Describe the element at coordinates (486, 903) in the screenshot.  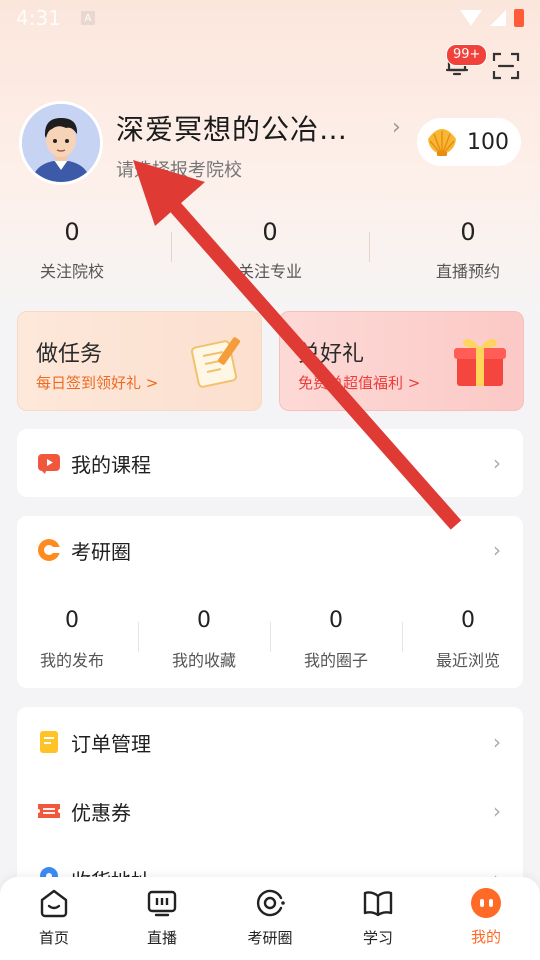
I see `profile-dot-icon` at that location.